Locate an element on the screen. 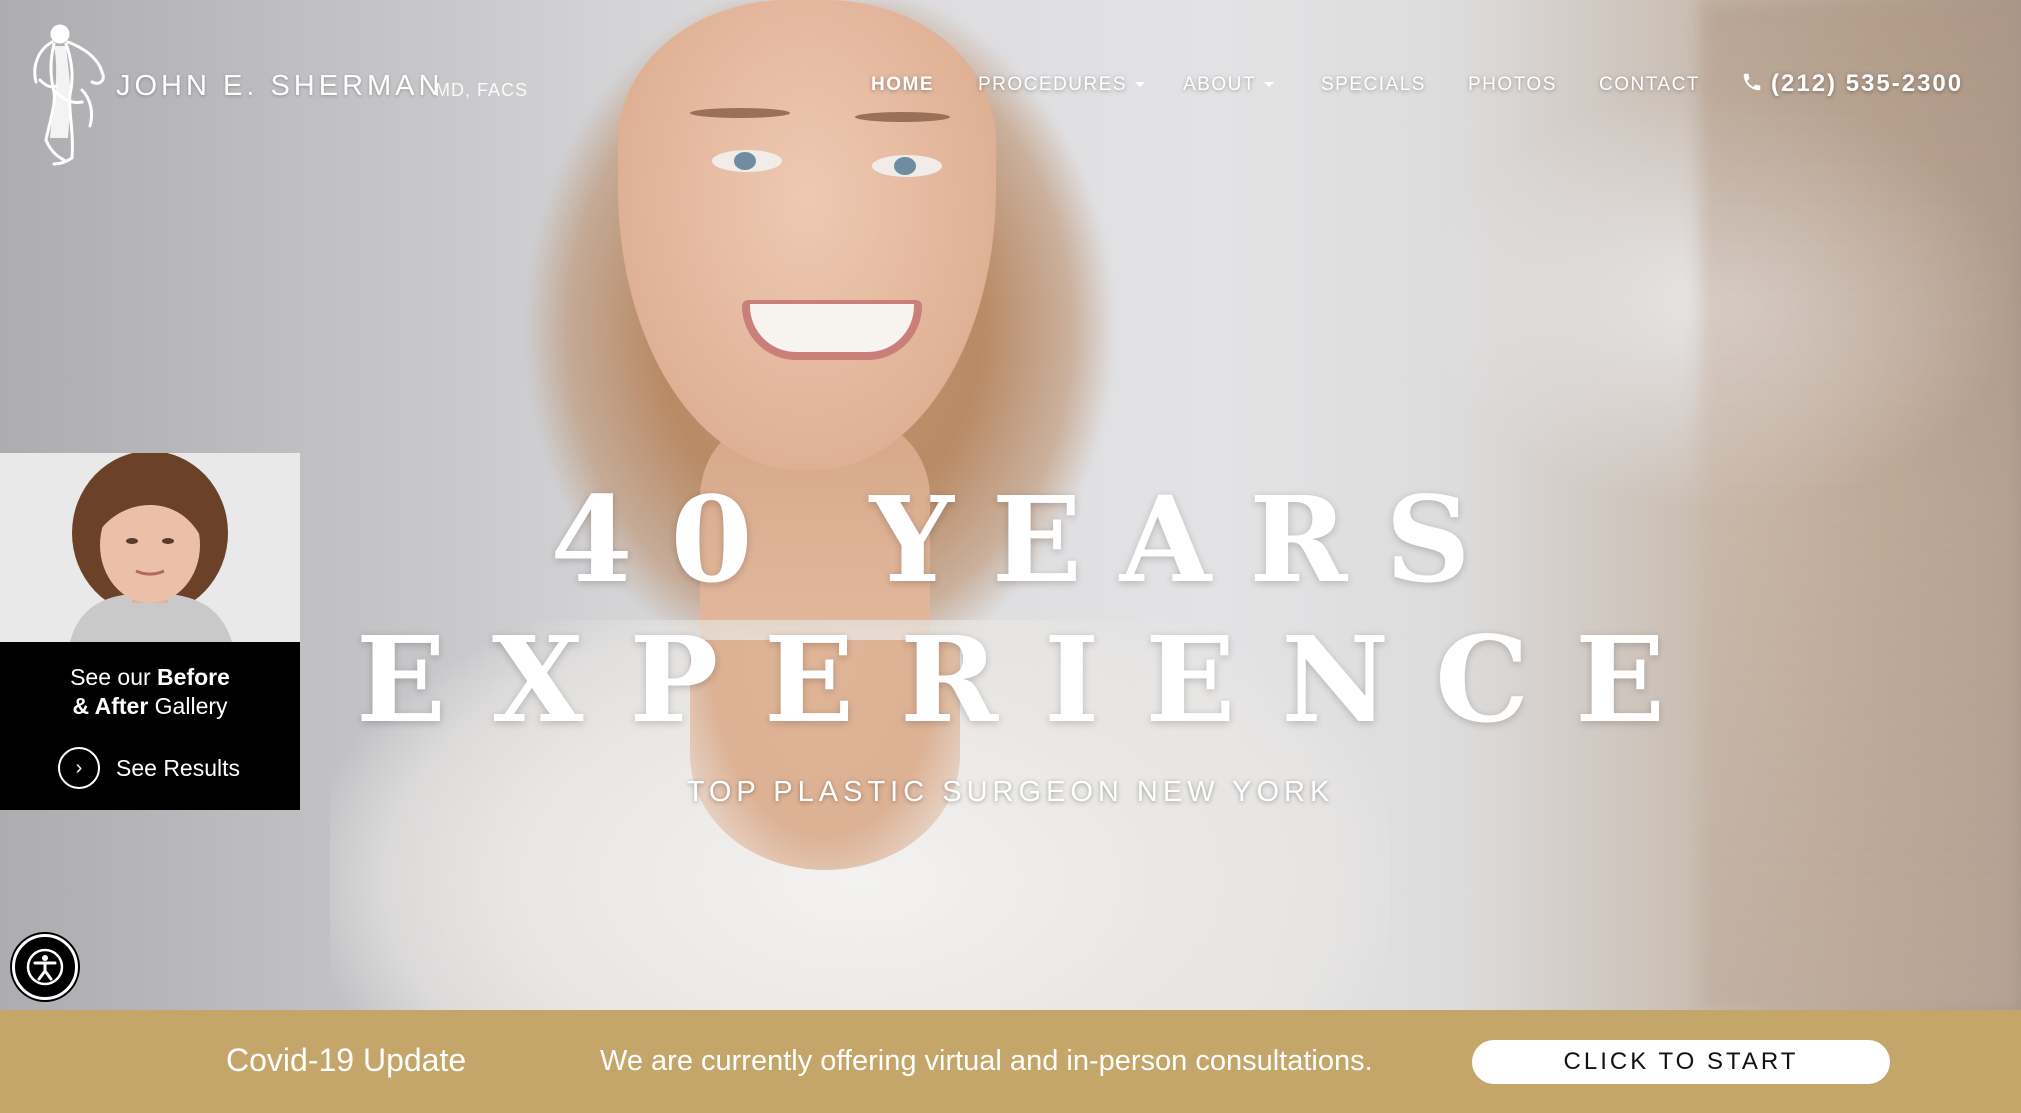 The height and width of the screenshot is (1113, 2021). covid-update-title: Covid-19 Update is located at coordinates (346, 1060).